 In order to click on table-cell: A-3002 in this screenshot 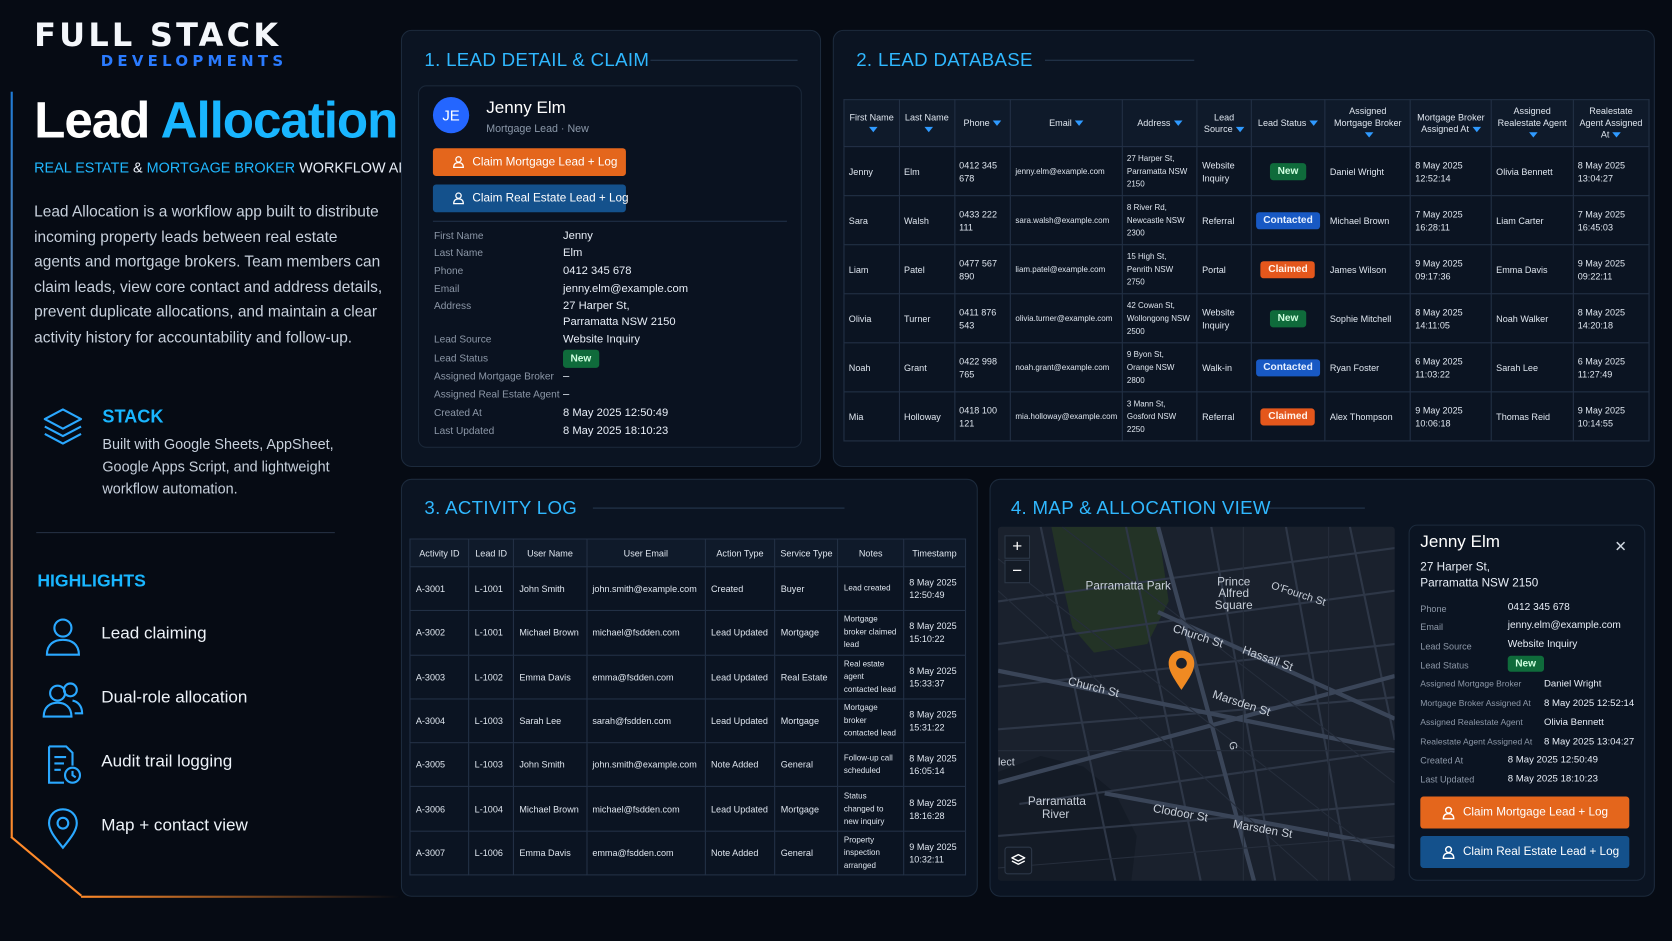, I will do `click(439, 633)`.